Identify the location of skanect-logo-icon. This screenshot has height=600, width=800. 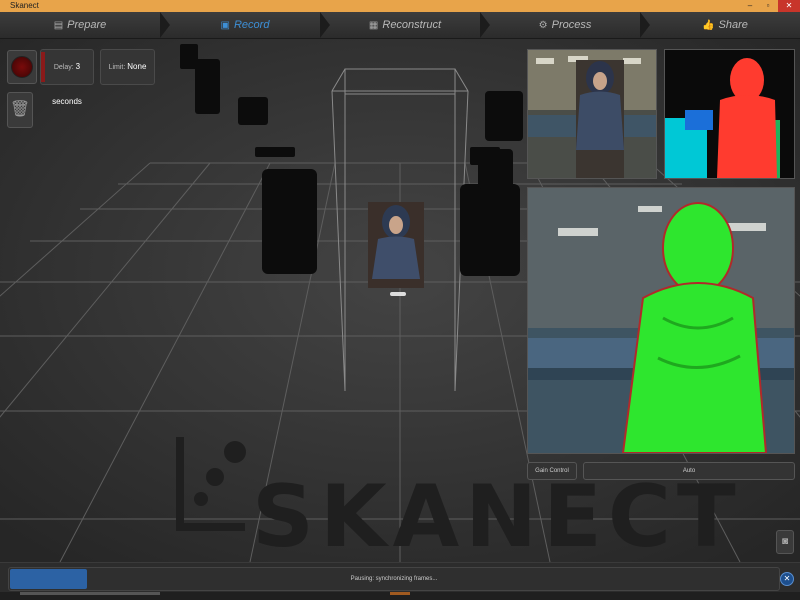
(211, 484).